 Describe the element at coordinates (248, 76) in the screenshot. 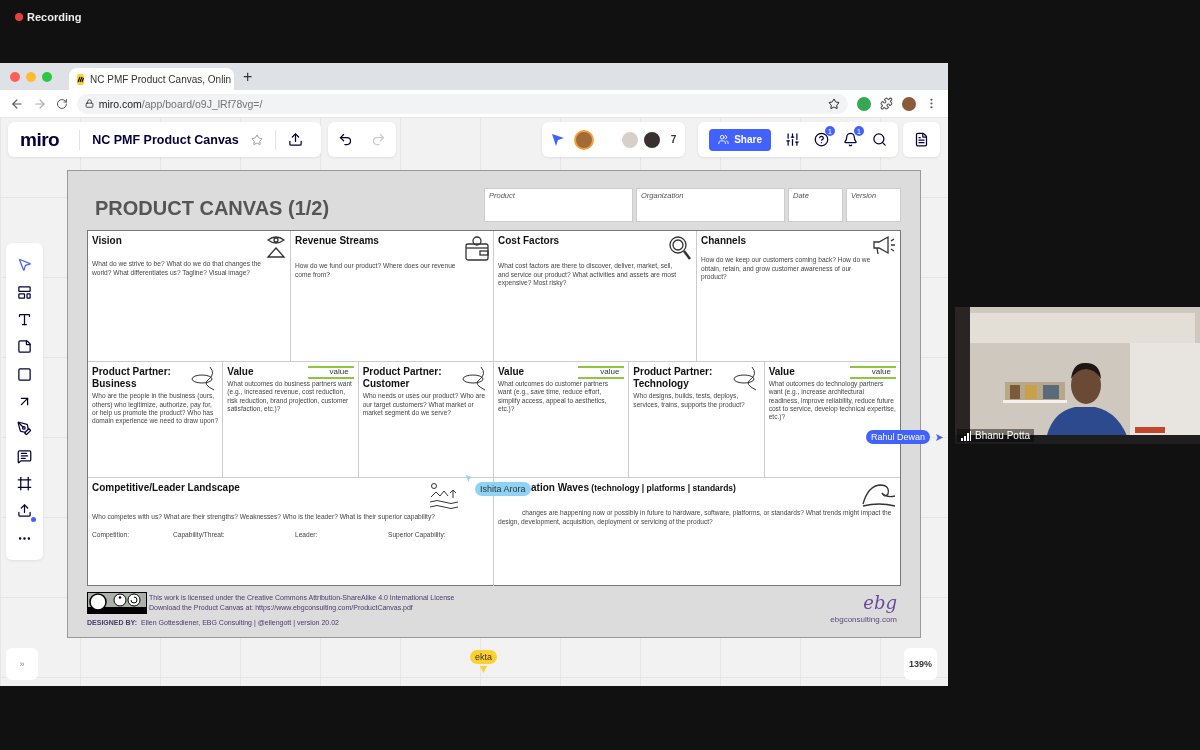

I see `new-tab-button: +` at that location.